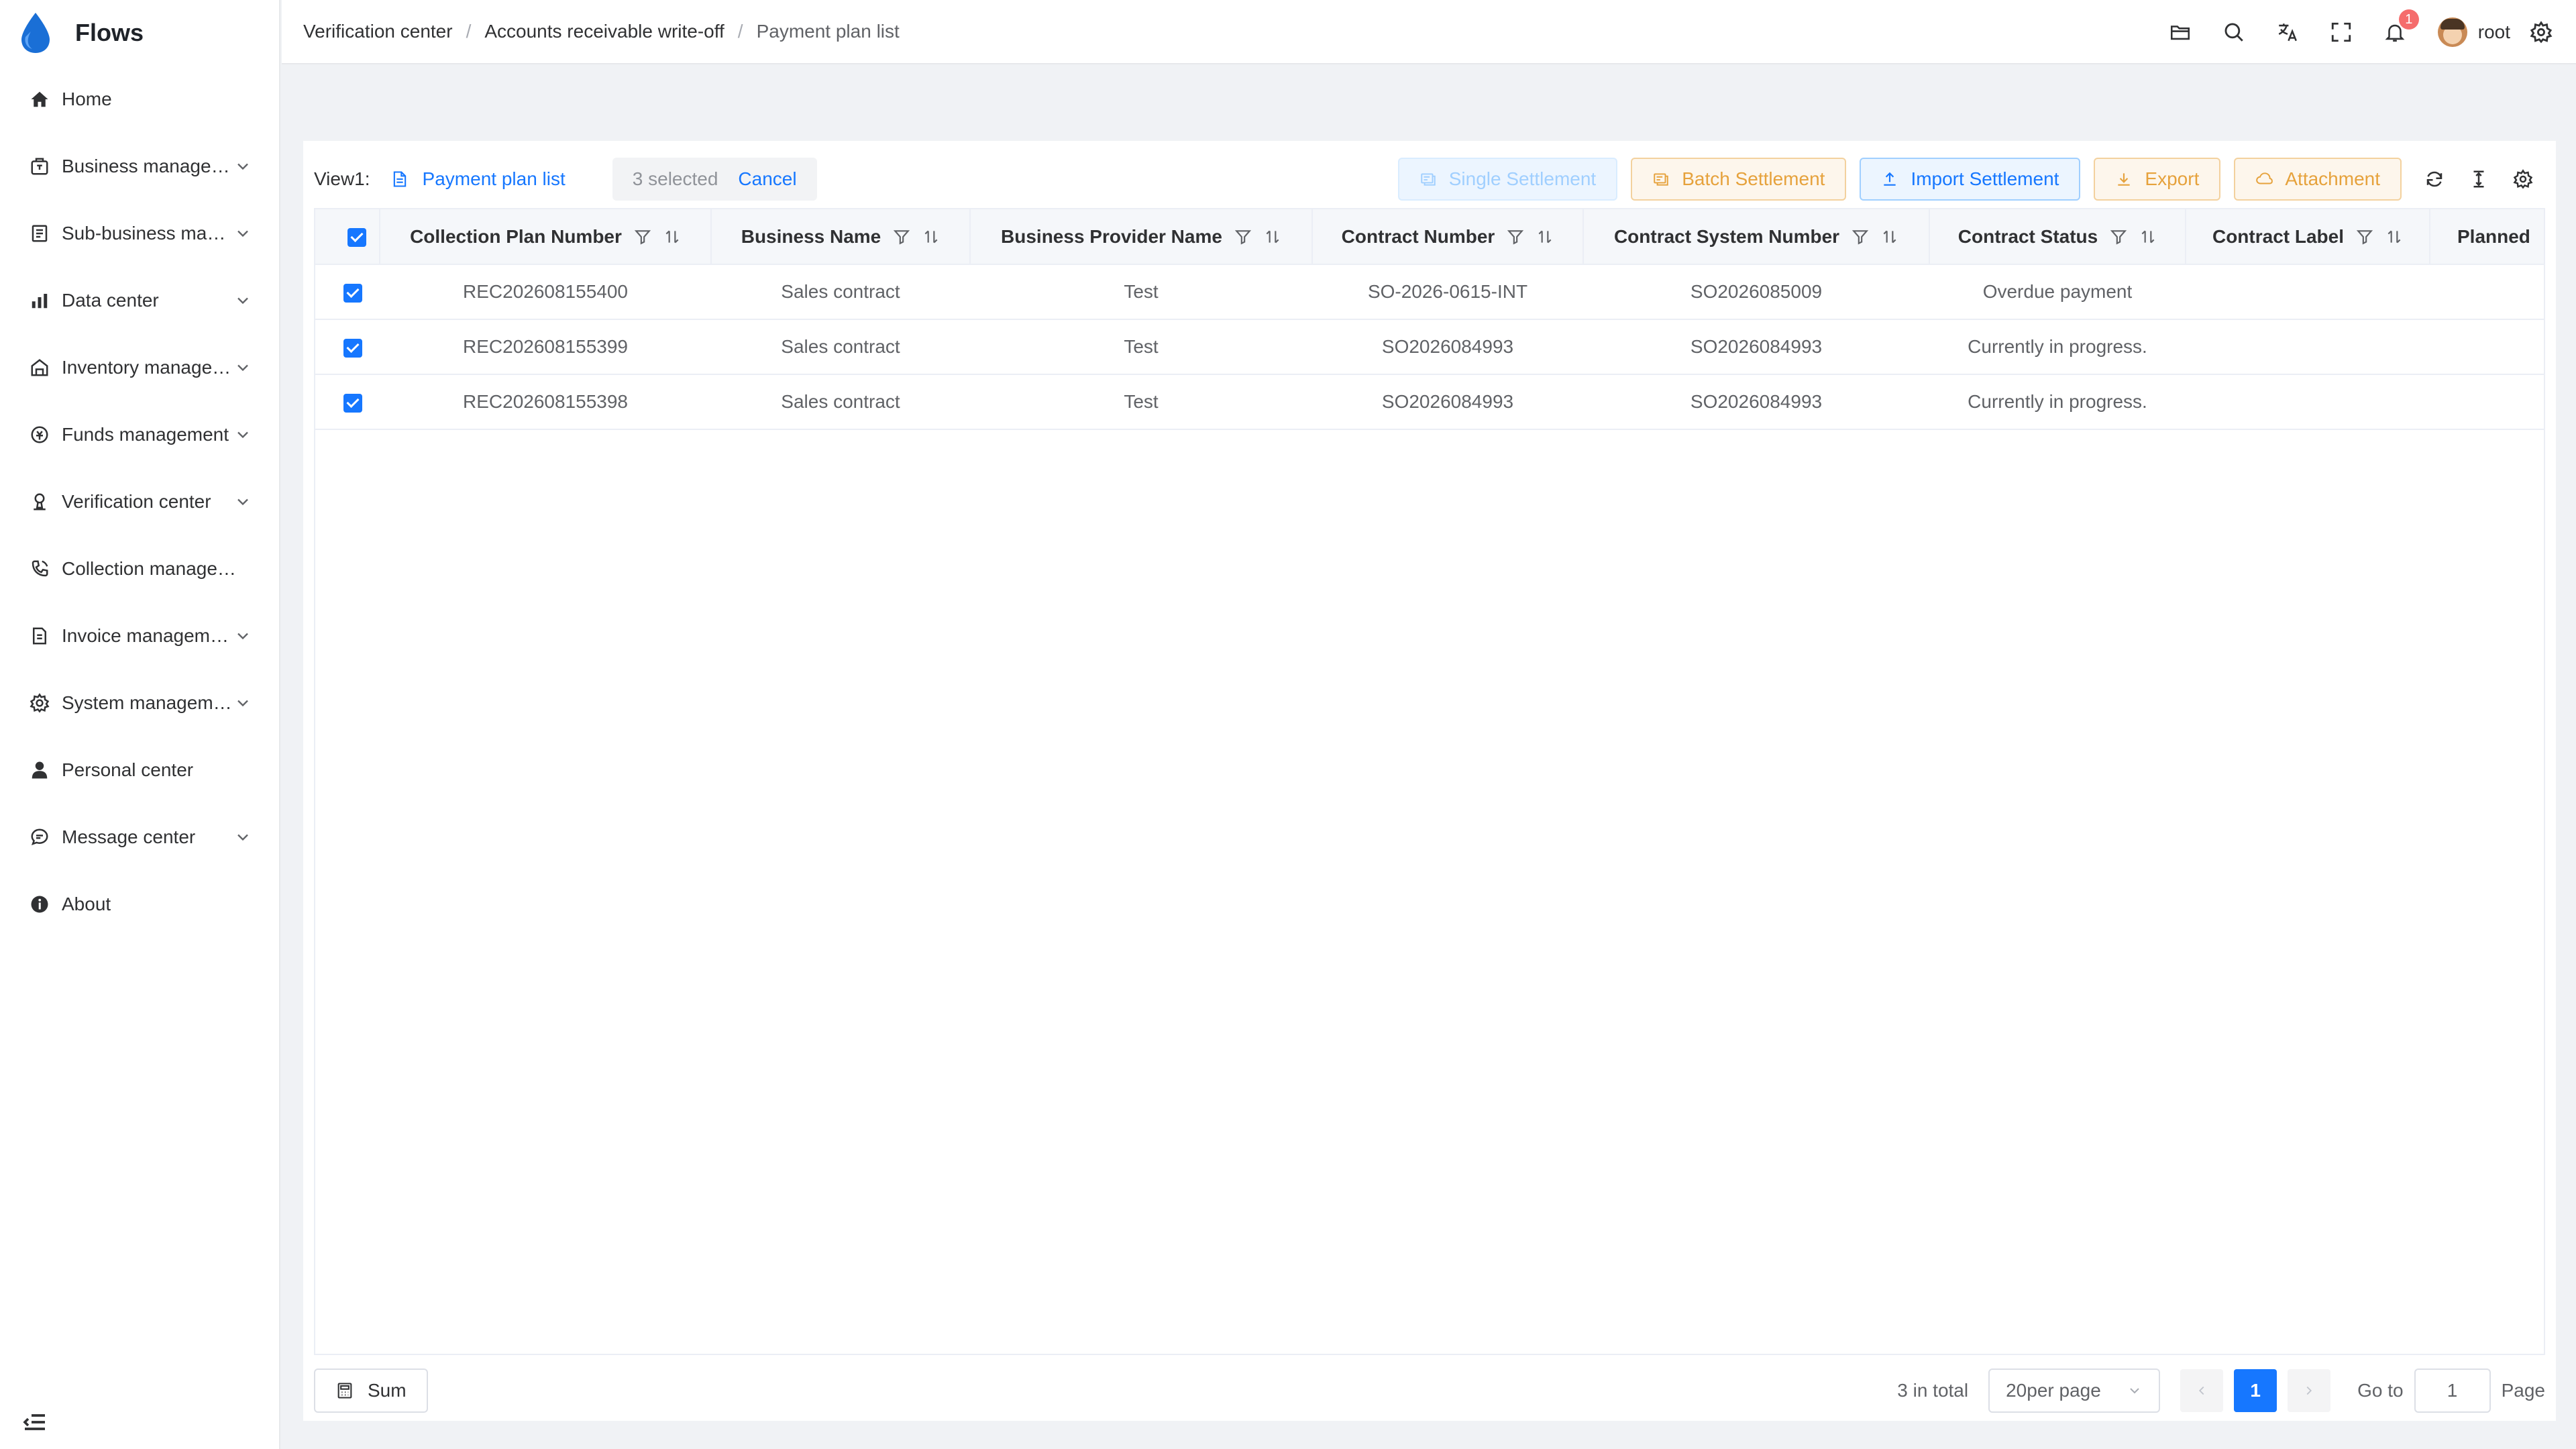 The image size is (2576, 1449). I want to click on header-actions: 1 root, so click(2356, 32).